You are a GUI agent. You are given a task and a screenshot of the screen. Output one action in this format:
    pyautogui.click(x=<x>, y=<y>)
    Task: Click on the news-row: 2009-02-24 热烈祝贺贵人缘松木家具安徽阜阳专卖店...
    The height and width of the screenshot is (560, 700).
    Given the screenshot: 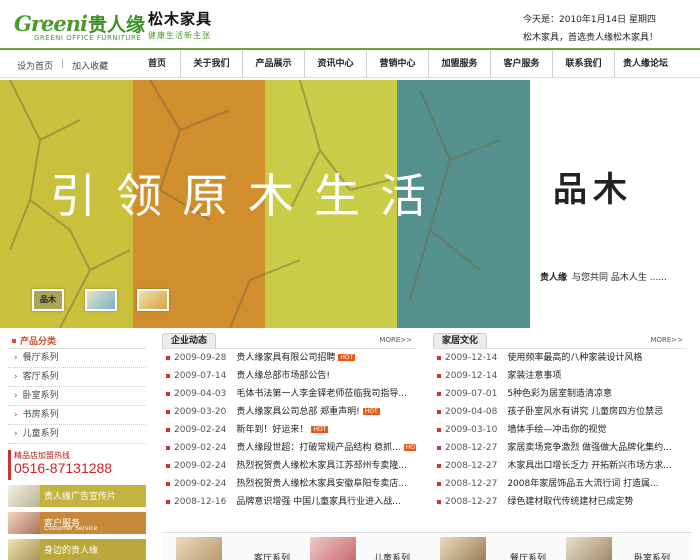 What is the action you would take?
    pyautogui.click(x=289, y=484)
    